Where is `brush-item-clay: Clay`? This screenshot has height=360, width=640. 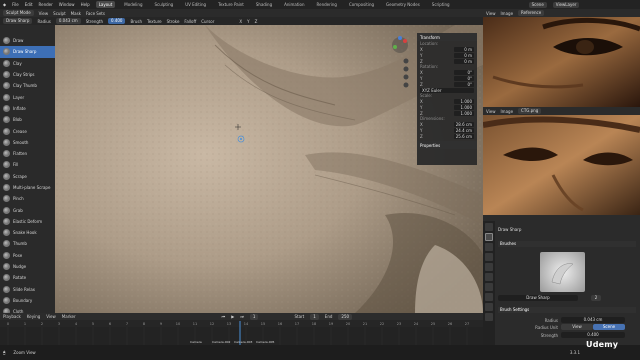
brush-item-clay: Clay is located at coordinates (27, 63).